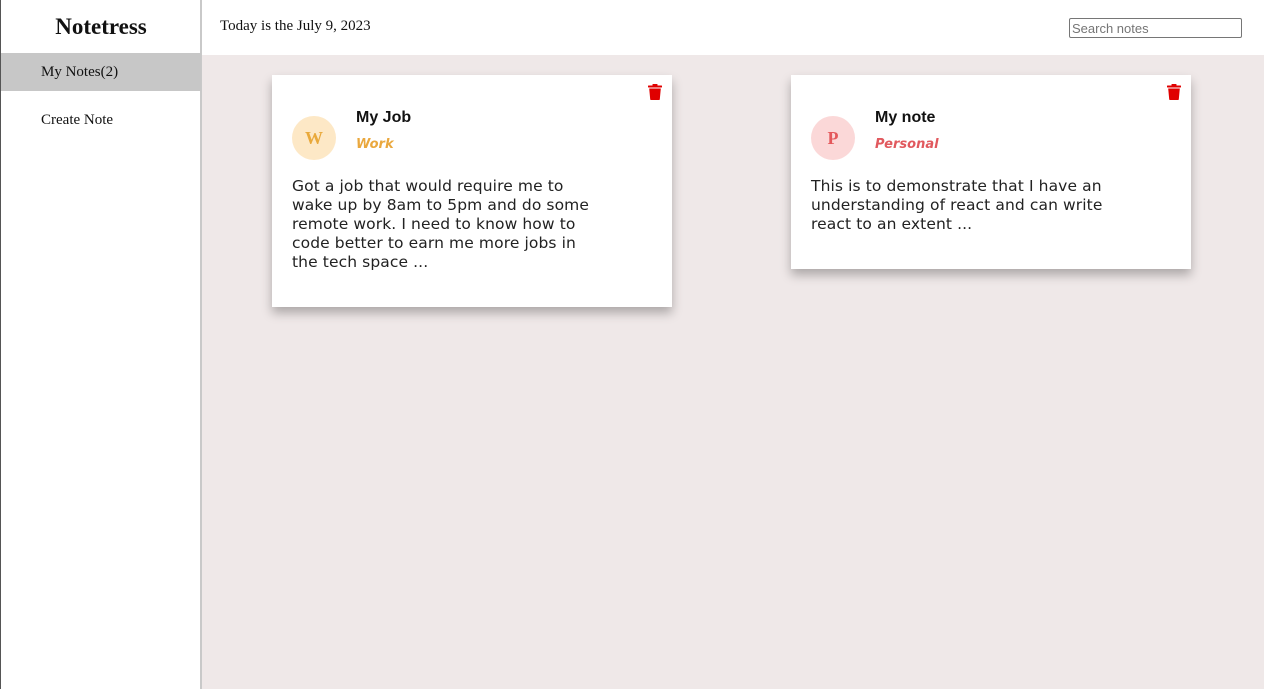  I want to click on today-date-text: Today is the July 9, 2023, so click(295, 26).